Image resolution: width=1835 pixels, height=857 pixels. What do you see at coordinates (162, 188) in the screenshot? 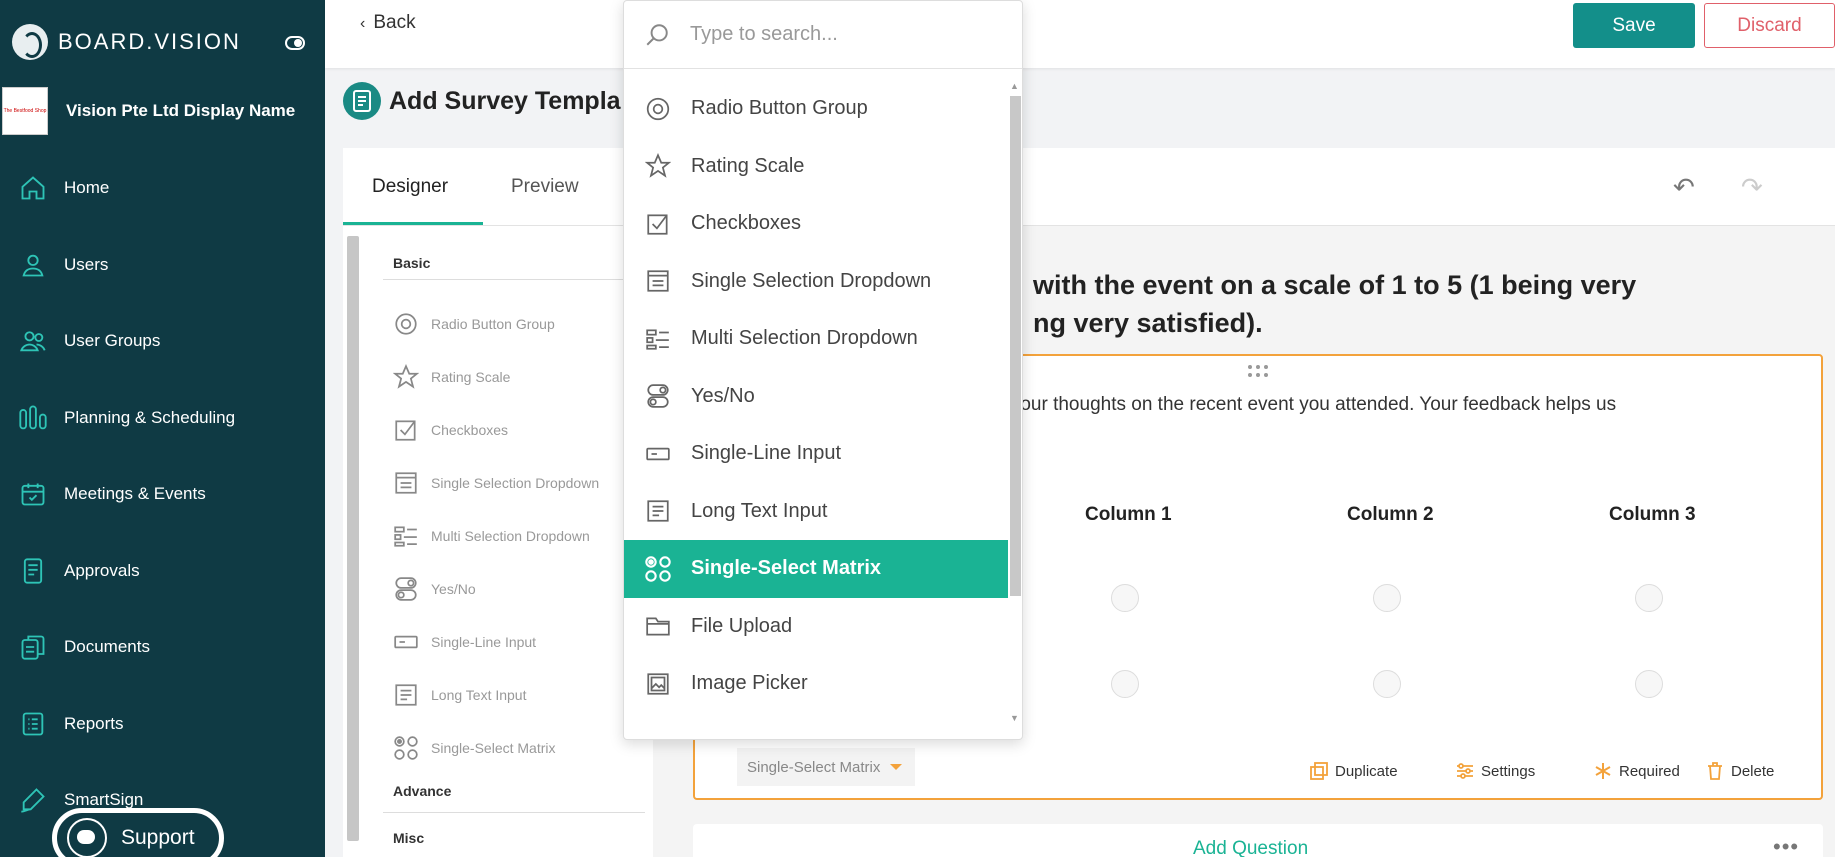
I see `sidebar-item-home: Home` at bounding box center [162, 188].